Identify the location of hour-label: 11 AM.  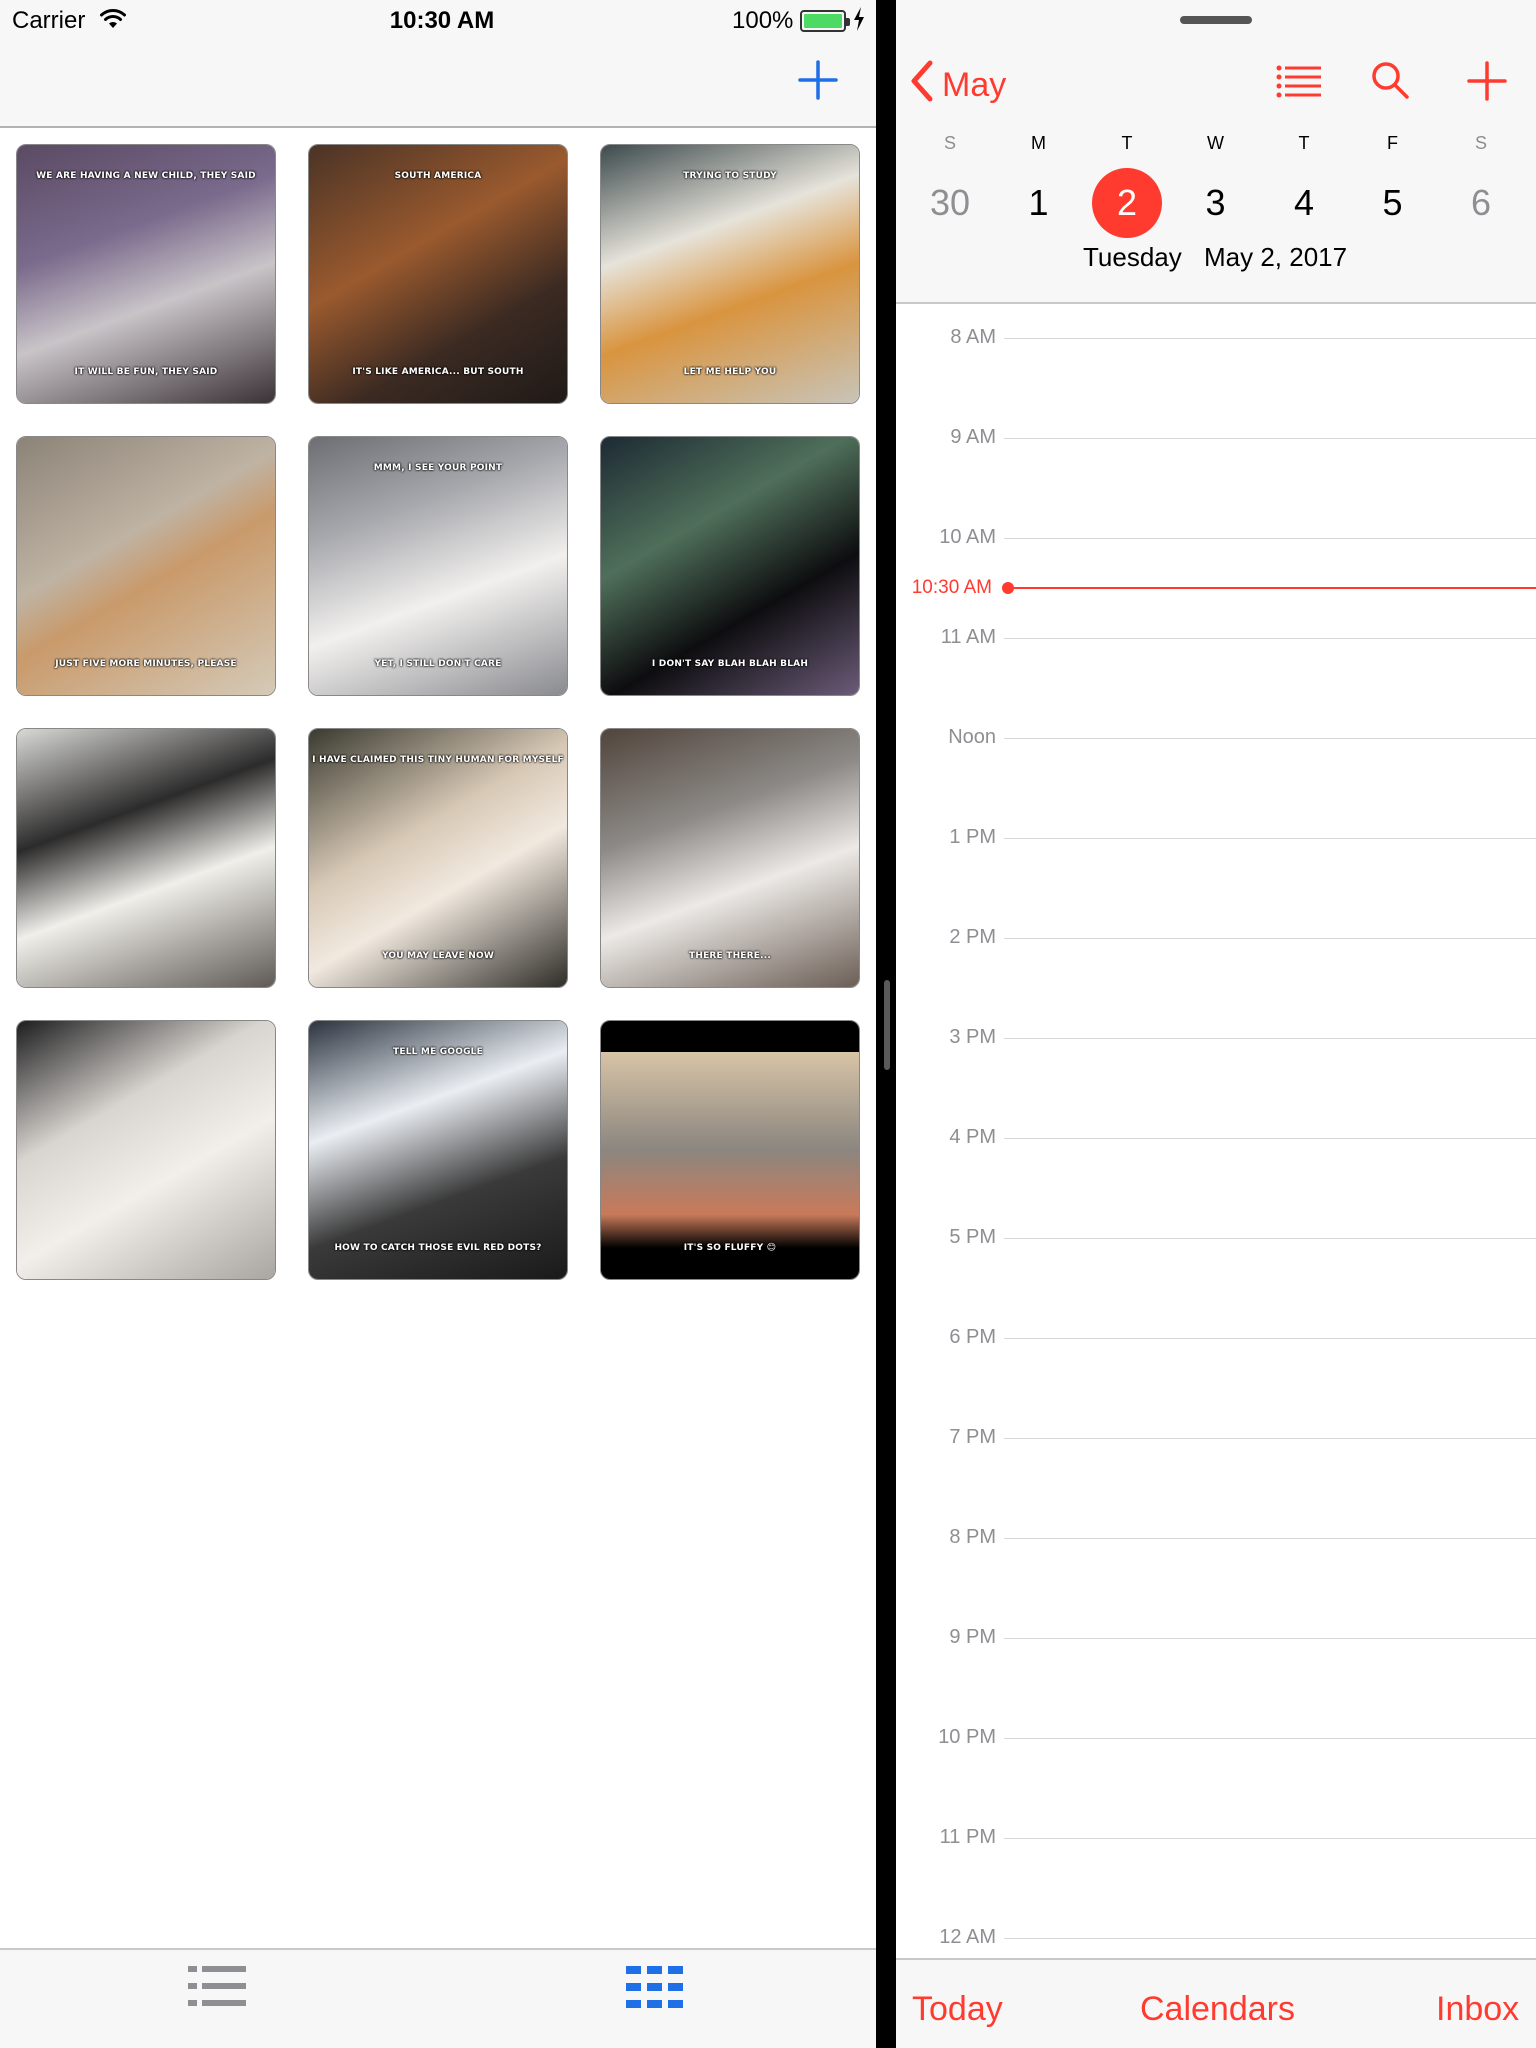
(968, 637).